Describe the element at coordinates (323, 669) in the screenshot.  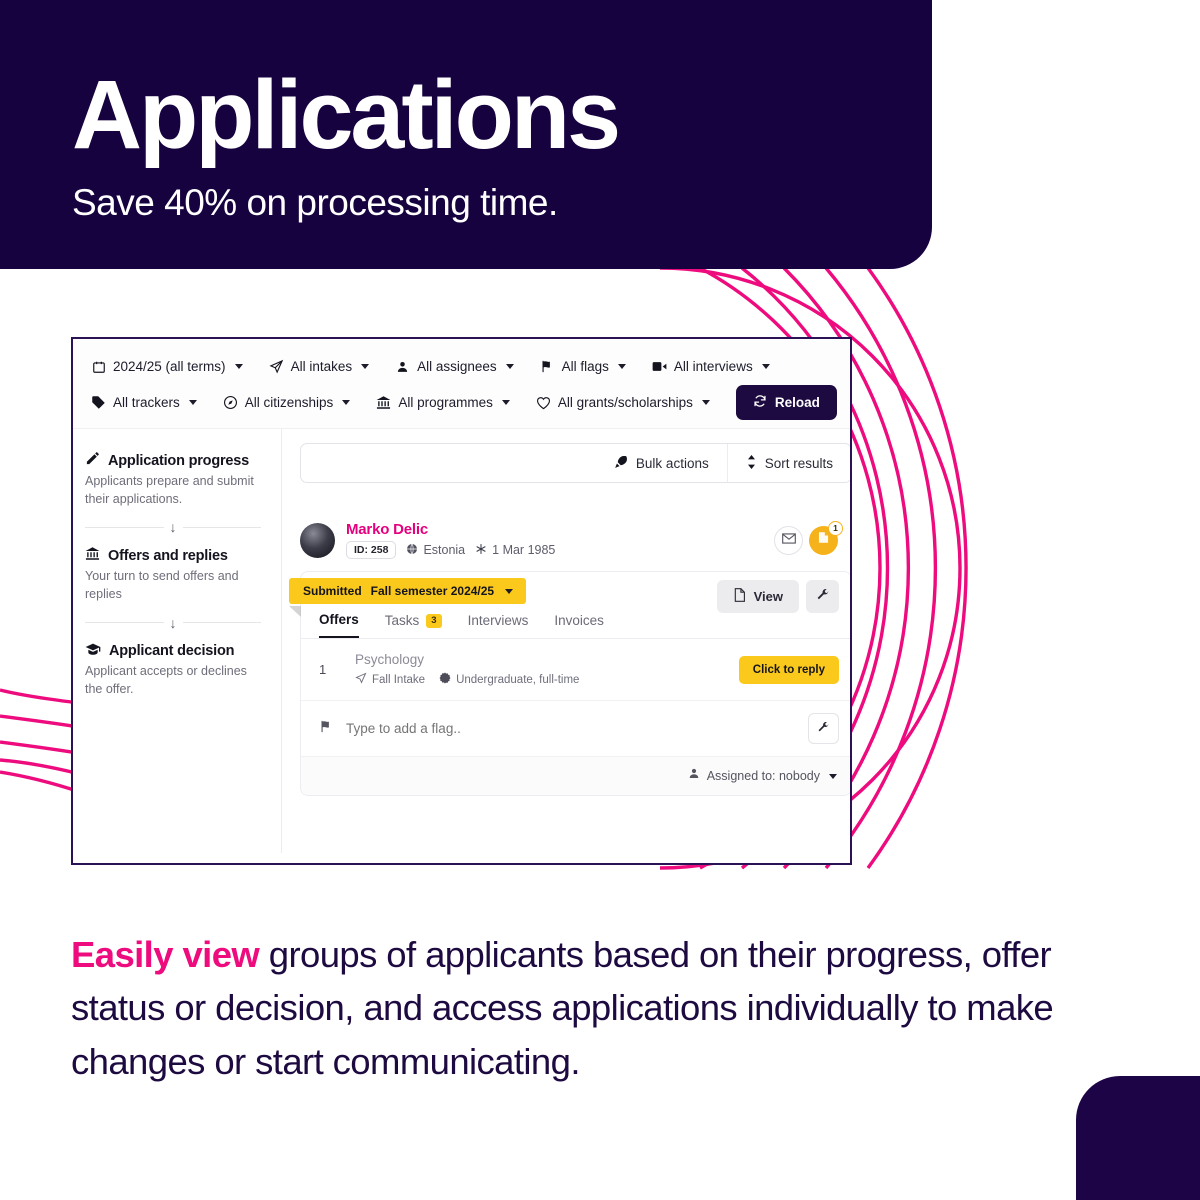
I see `offer-number: 1` at that location.